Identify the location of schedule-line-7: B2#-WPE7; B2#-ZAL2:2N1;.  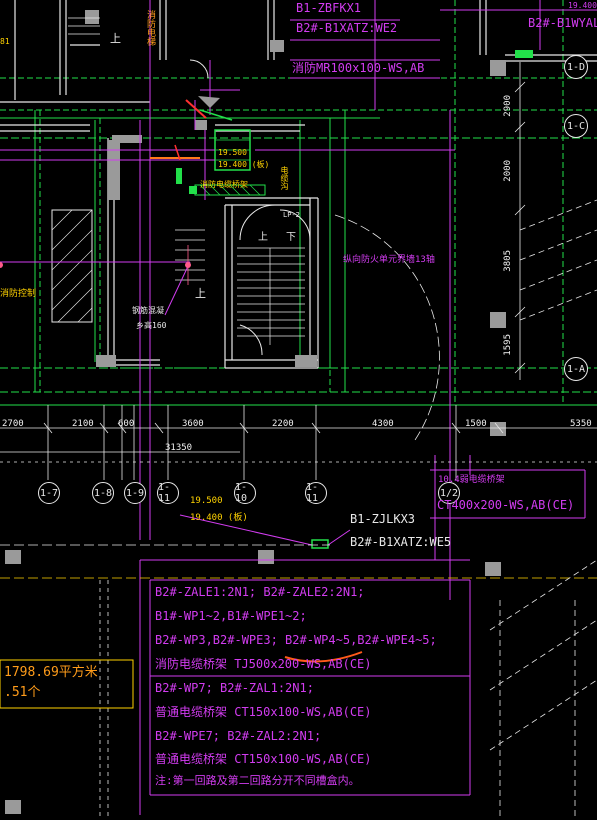
(238, 736).